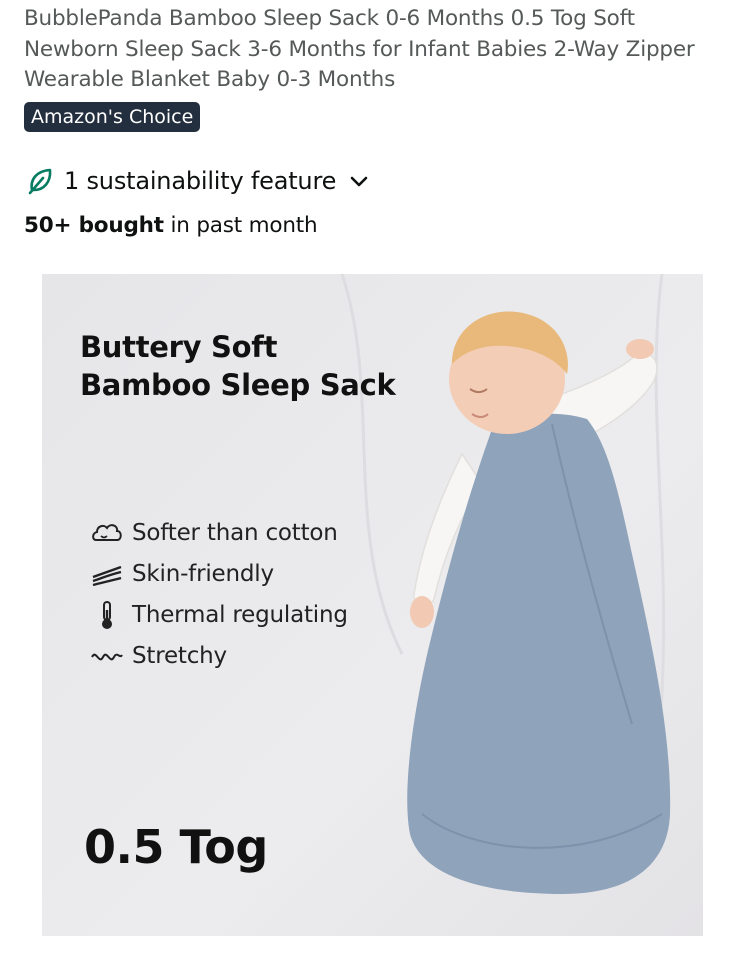 The image size is (746, 960). What do you see at coordinates (107, 656) in the screenshot?
I see `stretch-icon` at bounding box center [107, 656].